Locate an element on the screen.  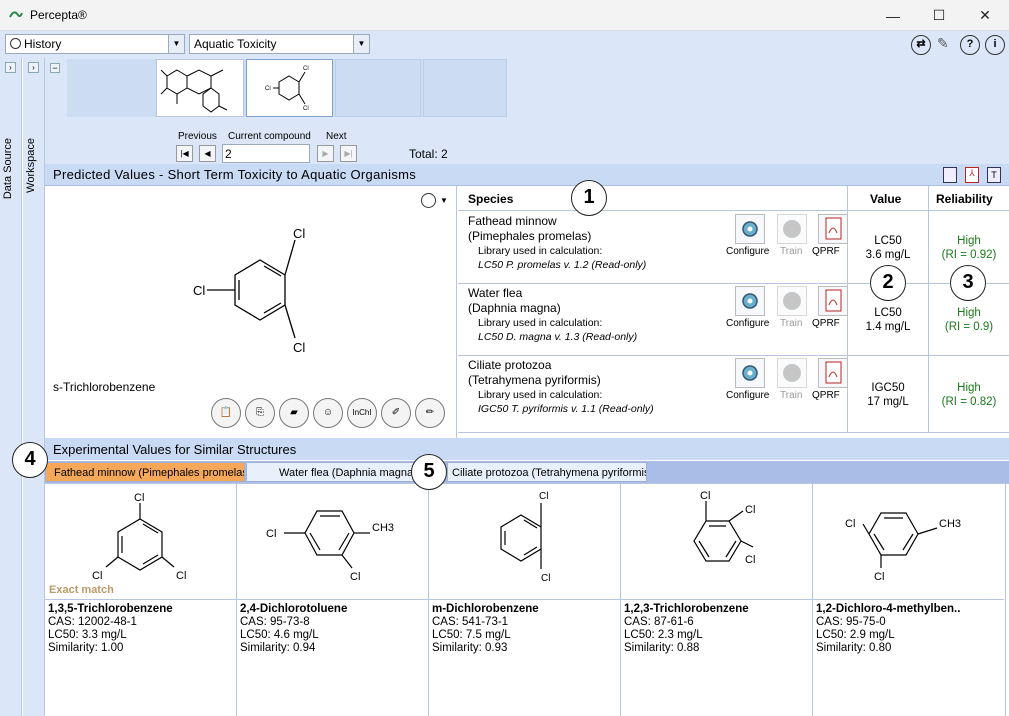
data-source-tab: › Data Source is located at coordinates (11, 387).